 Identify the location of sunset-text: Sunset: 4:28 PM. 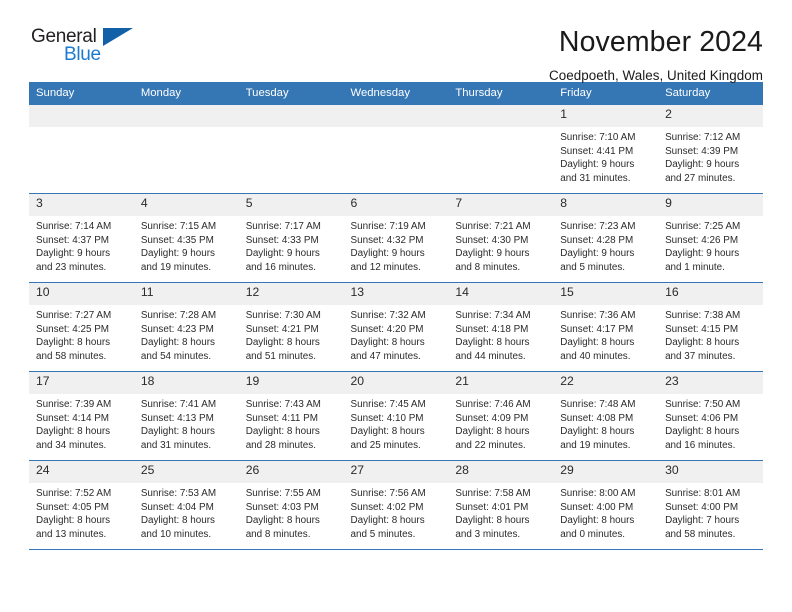
(597, 240).